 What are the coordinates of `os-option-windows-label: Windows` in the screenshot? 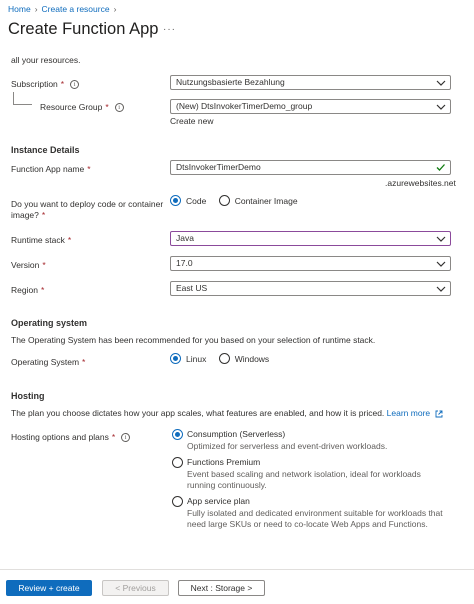 It's located at (252, 358).